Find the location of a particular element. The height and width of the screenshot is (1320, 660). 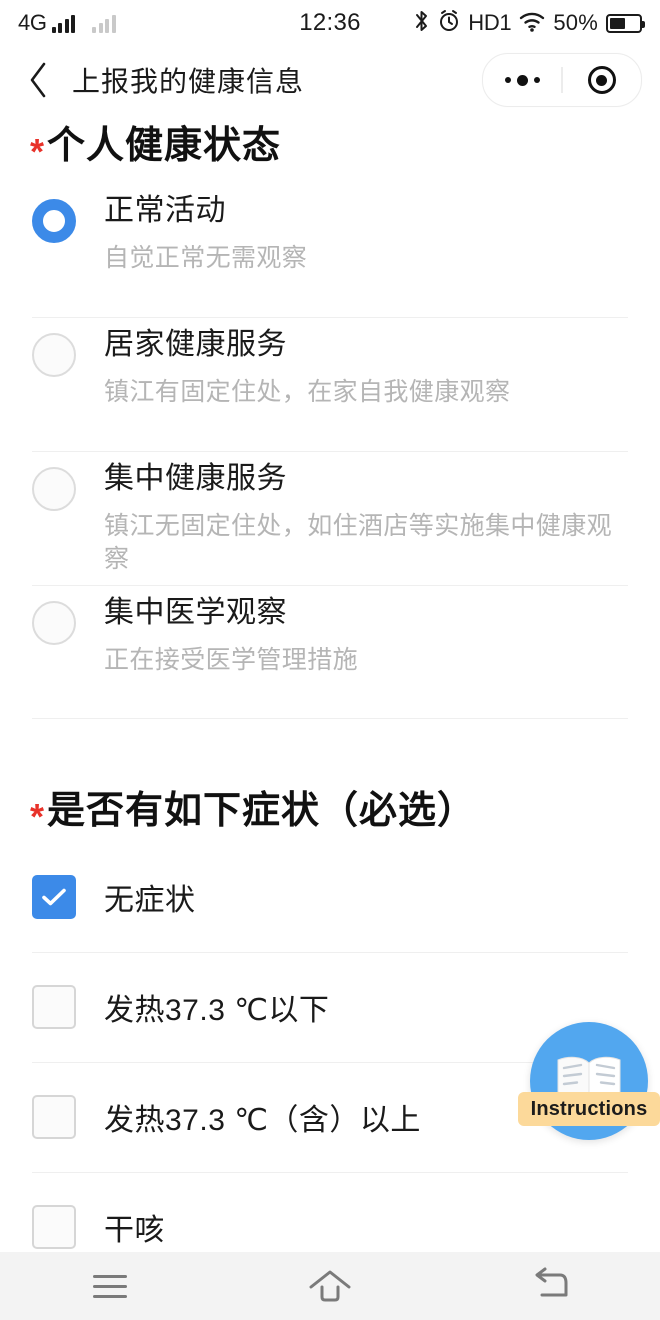

health-status-option-2: 集中健康服务 镇江无固定住处，如住酒店等实施集中健康观察 is located at coordinates (330, 518).